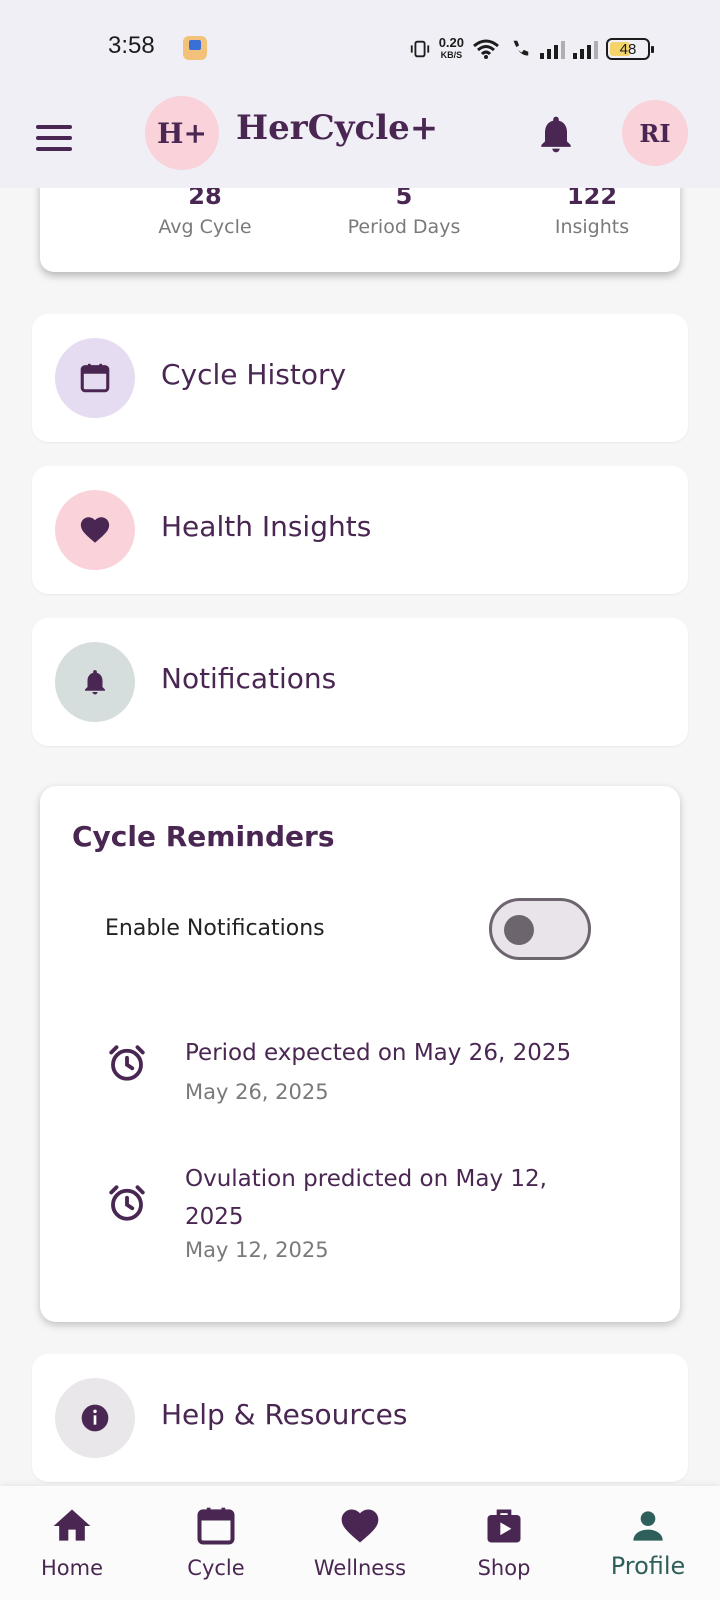  Describe the element at coordinates (419, 49) in the screenshot. I see `vibrate-icon` at that location.